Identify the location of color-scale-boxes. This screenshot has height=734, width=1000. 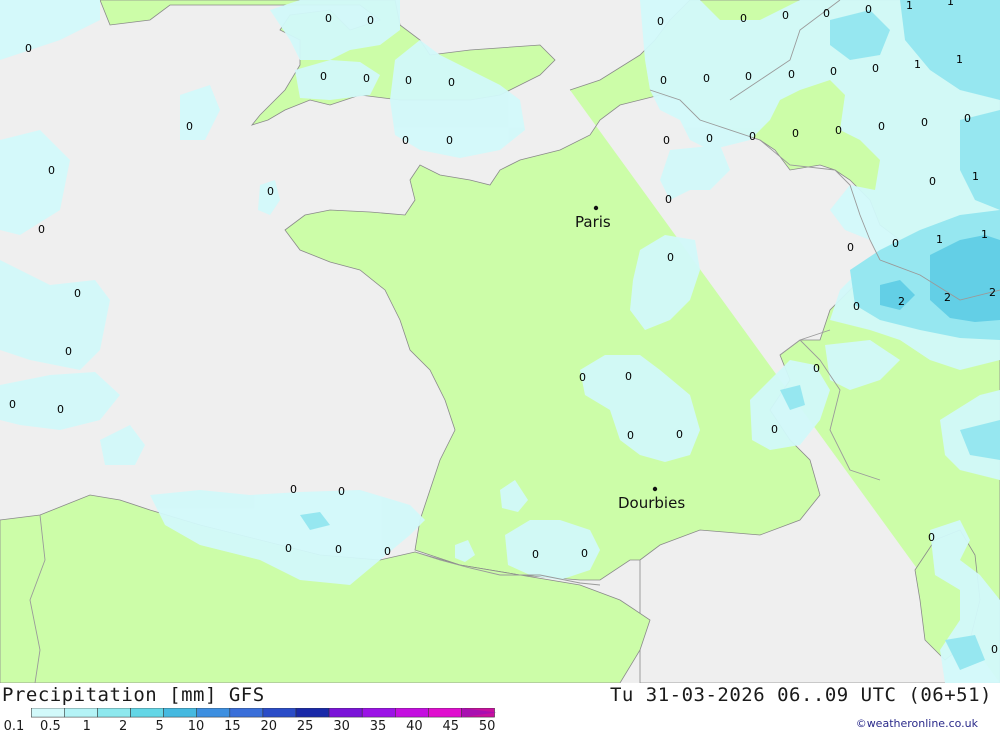
(264, 713).